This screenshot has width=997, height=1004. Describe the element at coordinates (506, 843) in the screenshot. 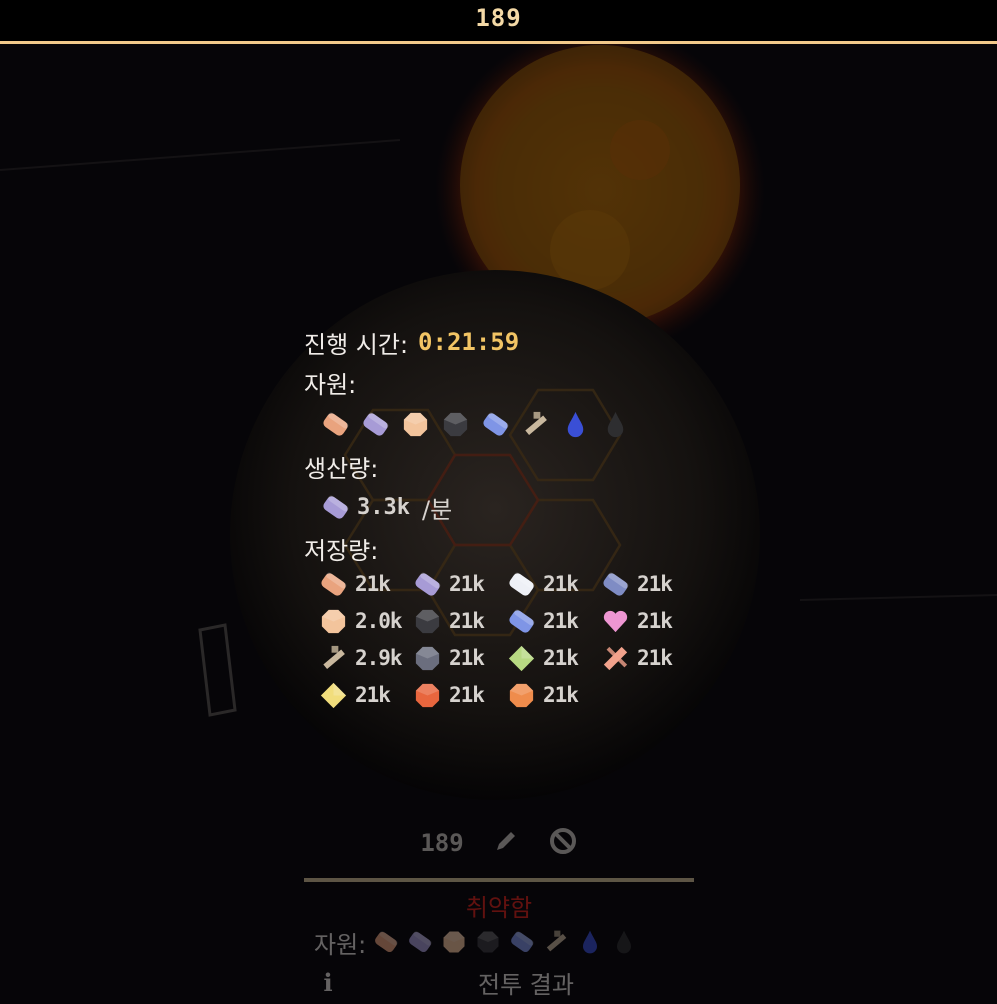

I see `rename-pencil-icon` at that location.